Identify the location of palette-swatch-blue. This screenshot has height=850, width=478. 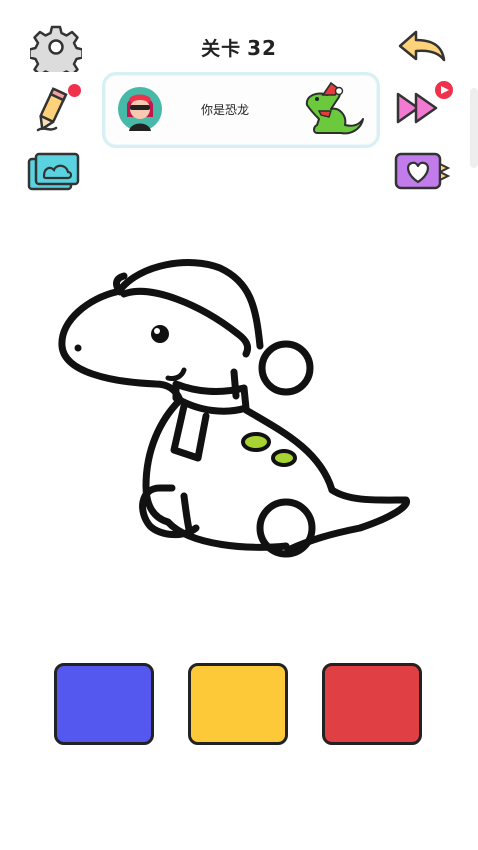
(104, 704).